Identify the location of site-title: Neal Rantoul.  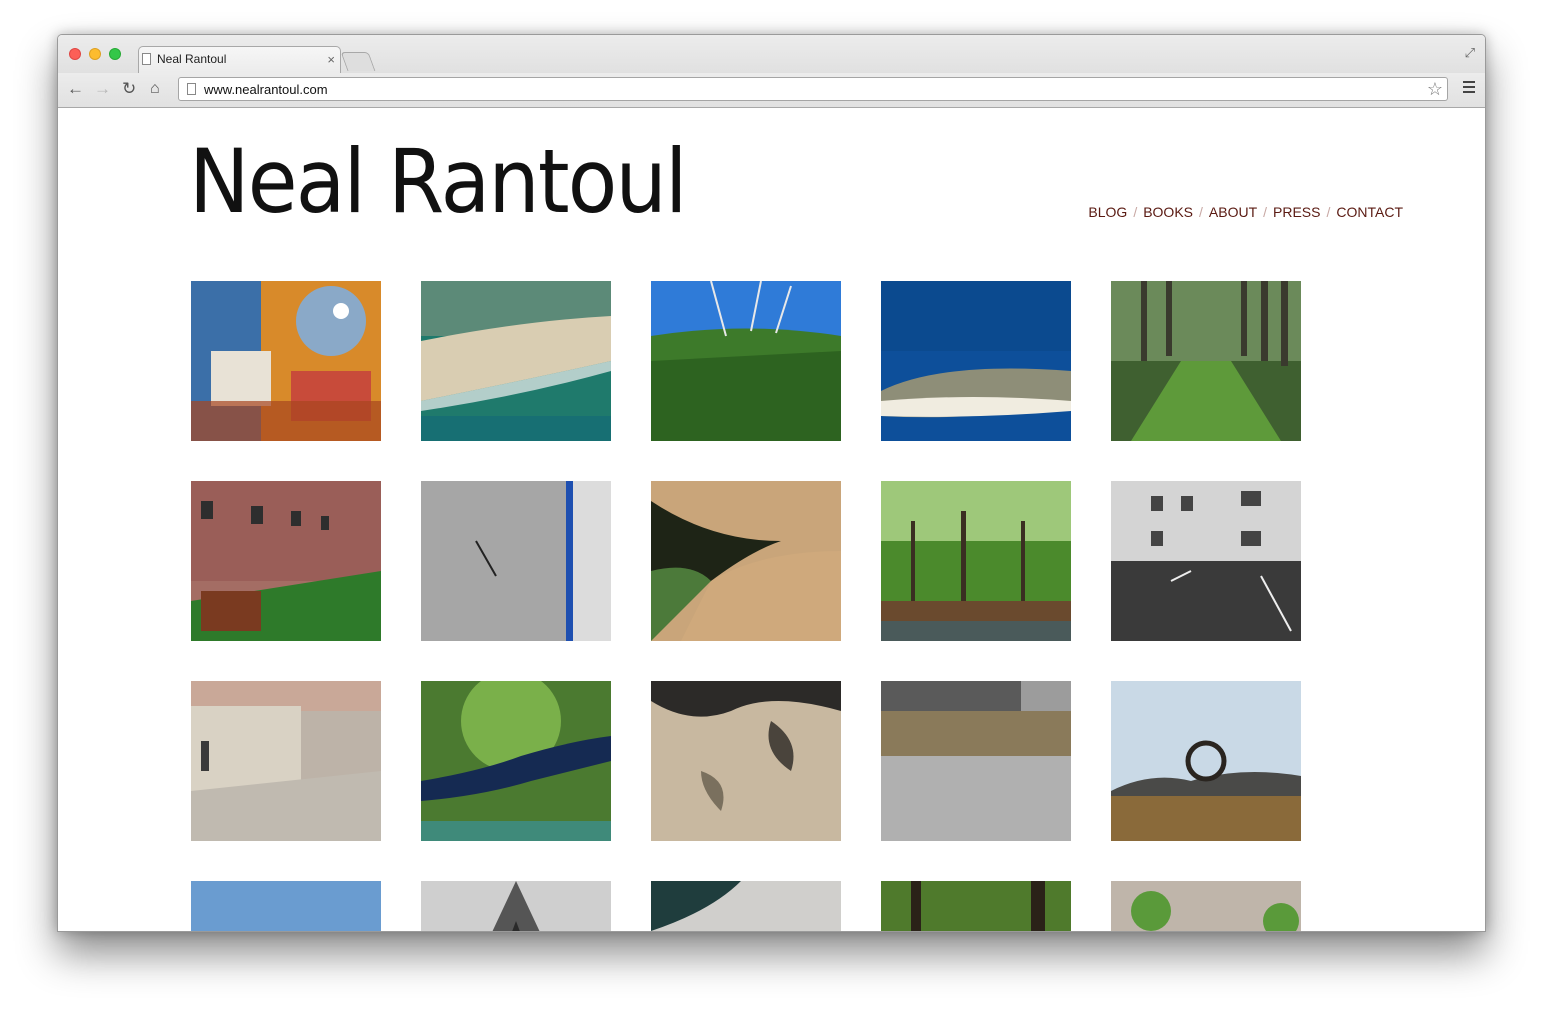
(438, 181).